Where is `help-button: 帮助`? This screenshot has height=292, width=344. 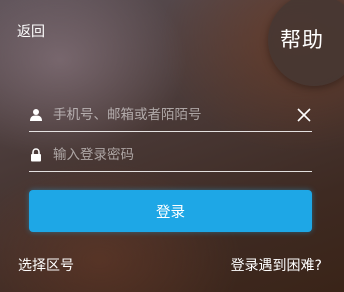 help-button: 帮助 is located at coordinates (306, 43).